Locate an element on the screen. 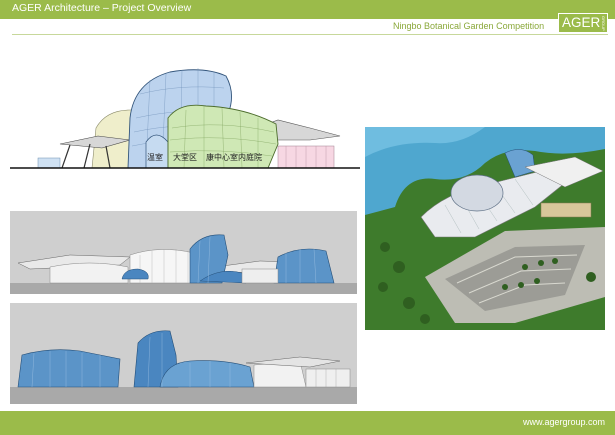 Image resolution: width=615 pixels, height=435 pixels. logo-subtext: GROUP is located at coordinates (603, 23).